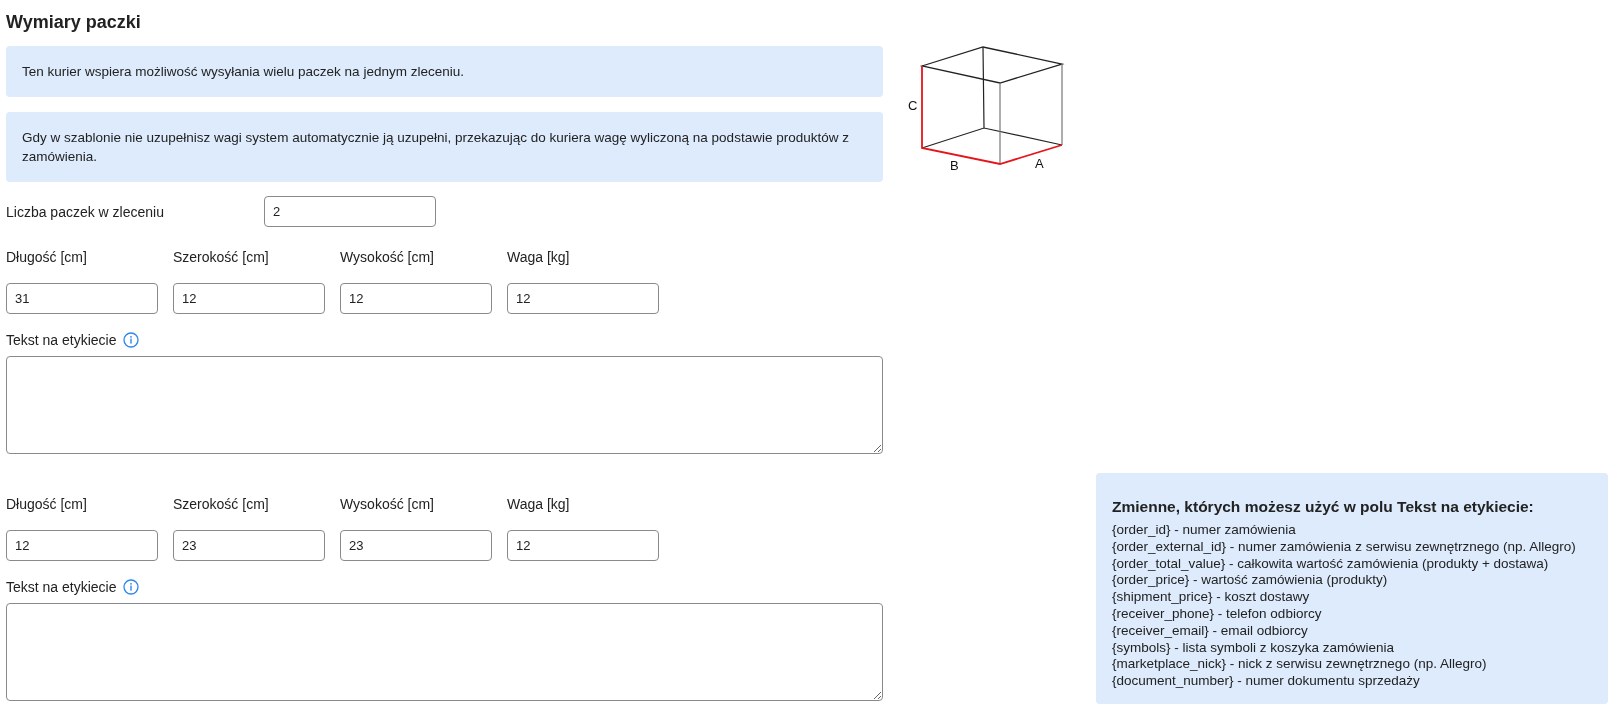 The width and height of the screenshot is (1614, 707). What do you see at coordinates (1266, 681) in the screenshot?
I see `variable-description: {document_number} - numer dokumentu sprzedaży` at bounding box center [1266, 681].